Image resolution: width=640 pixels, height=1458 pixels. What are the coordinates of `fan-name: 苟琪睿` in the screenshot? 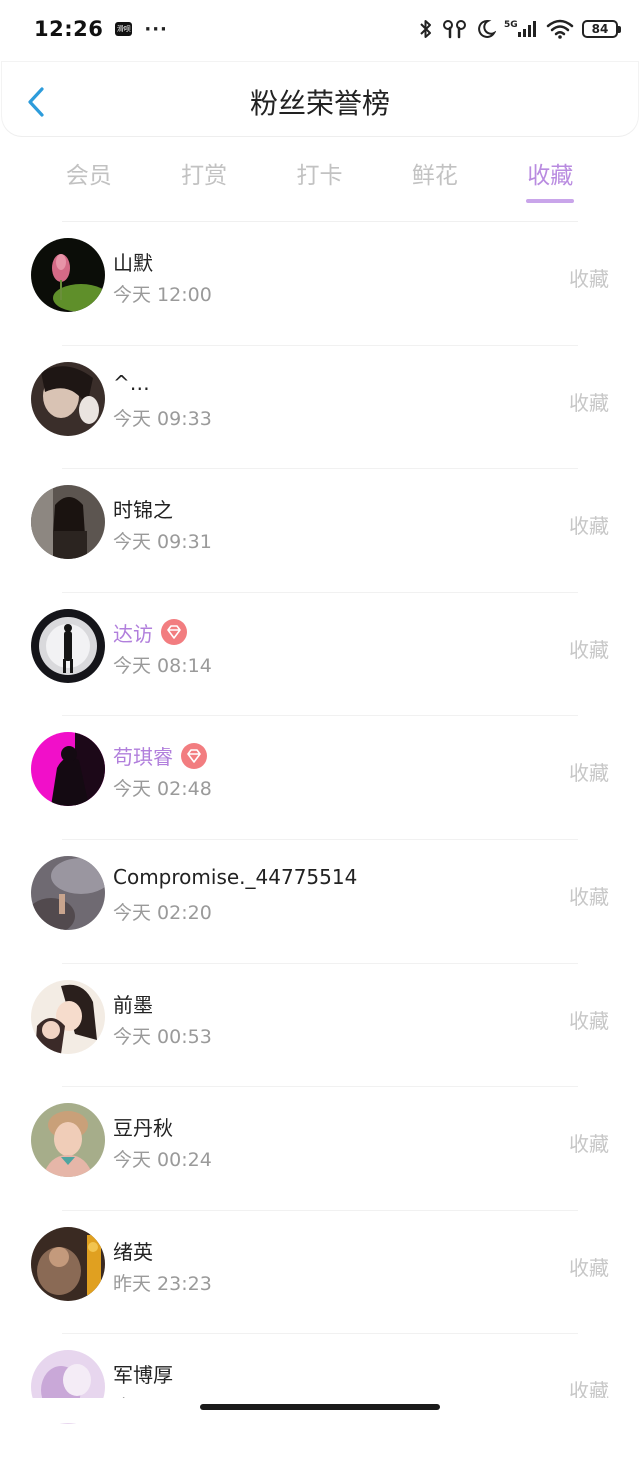 It's located at (160, 755).